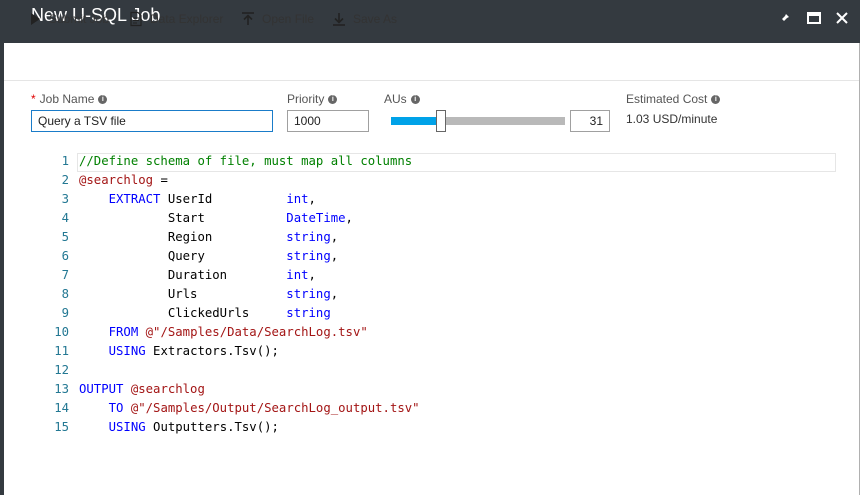 This screenshot has height=495, width=860. Describe the element at coordinates (101, 389) in the screenshot. I see `code-token: OUTPUT` at that location.